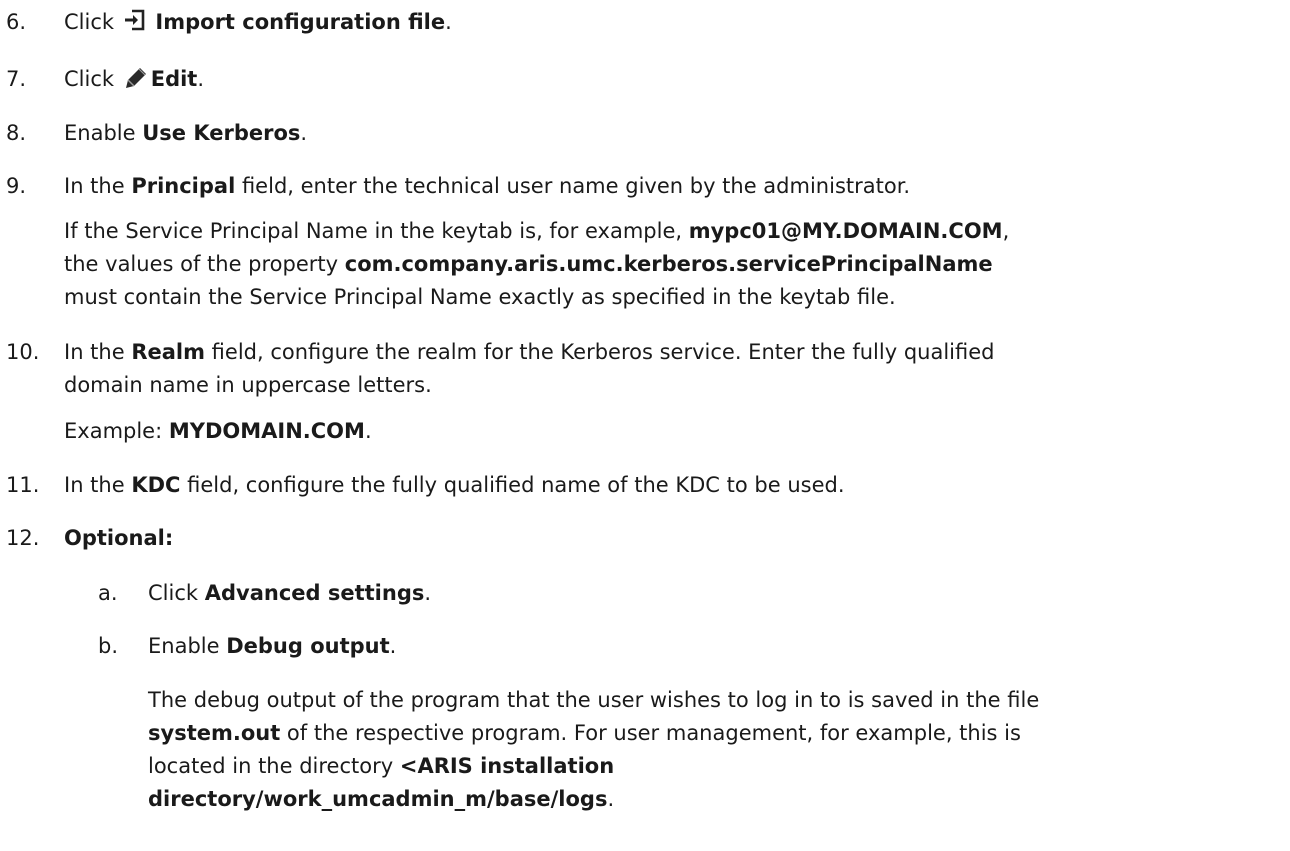  Describe the element at coordinates (156, 485) in the screenshot. I see `kdc-label: KDC` at that location.